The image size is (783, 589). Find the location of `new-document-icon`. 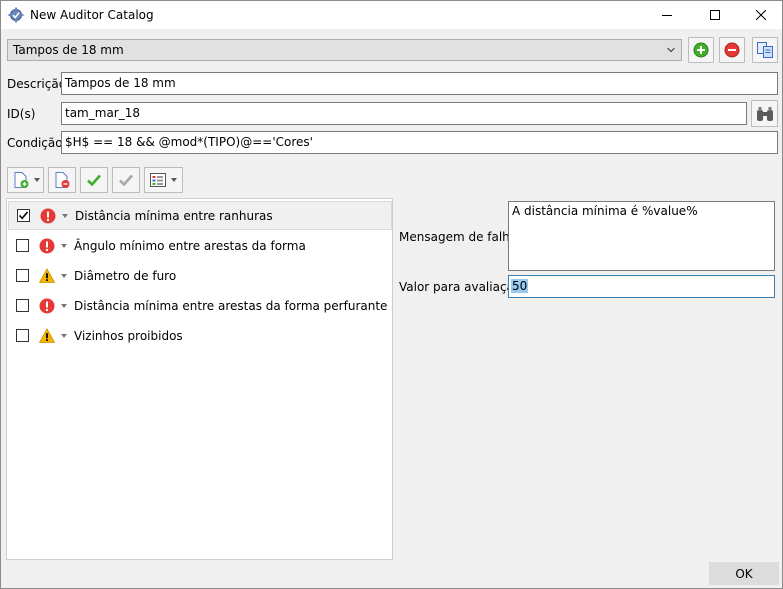

new-document-icon is located at coordinates (21, 180).